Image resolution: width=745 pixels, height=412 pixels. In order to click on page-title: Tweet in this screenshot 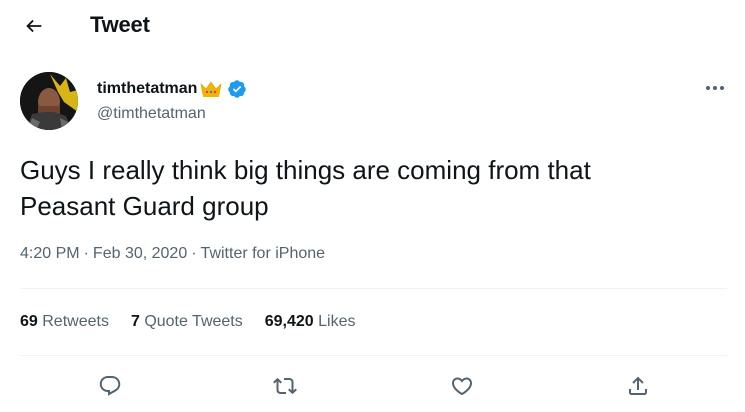, I will do `click(120, 24)`.